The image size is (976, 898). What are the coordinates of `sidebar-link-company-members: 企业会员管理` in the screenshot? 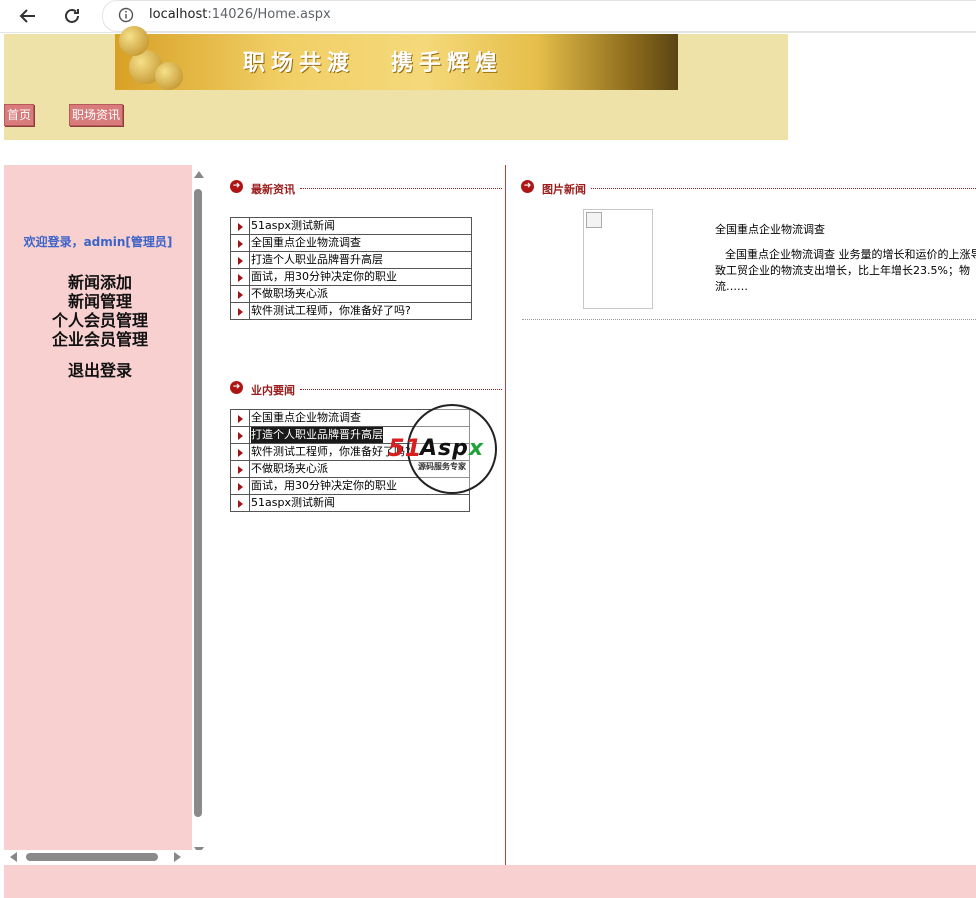 It's located at (100, 338).